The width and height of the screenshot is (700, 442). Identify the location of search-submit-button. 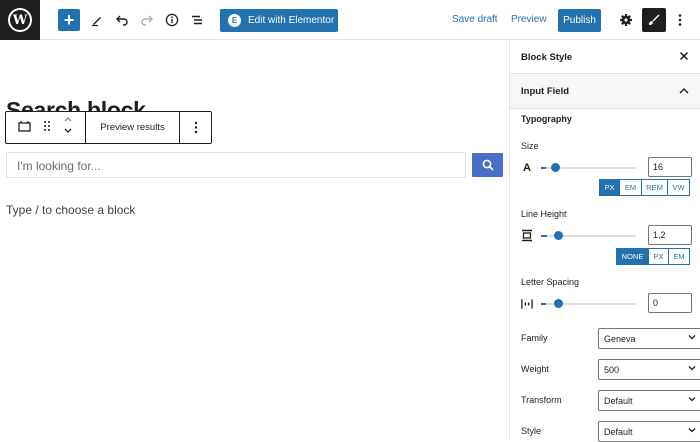
(487, 165).